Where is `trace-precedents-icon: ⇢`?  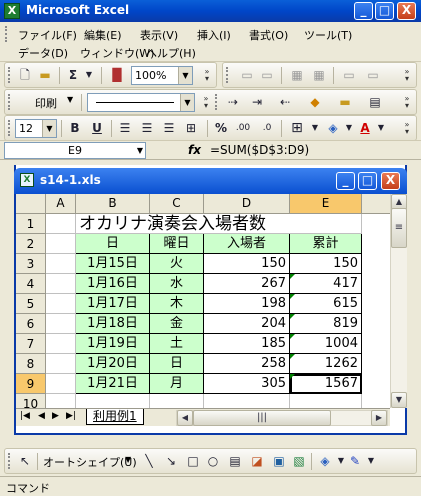 trace-precedents-icon: ⇢ is located at coordinates (233, 102).